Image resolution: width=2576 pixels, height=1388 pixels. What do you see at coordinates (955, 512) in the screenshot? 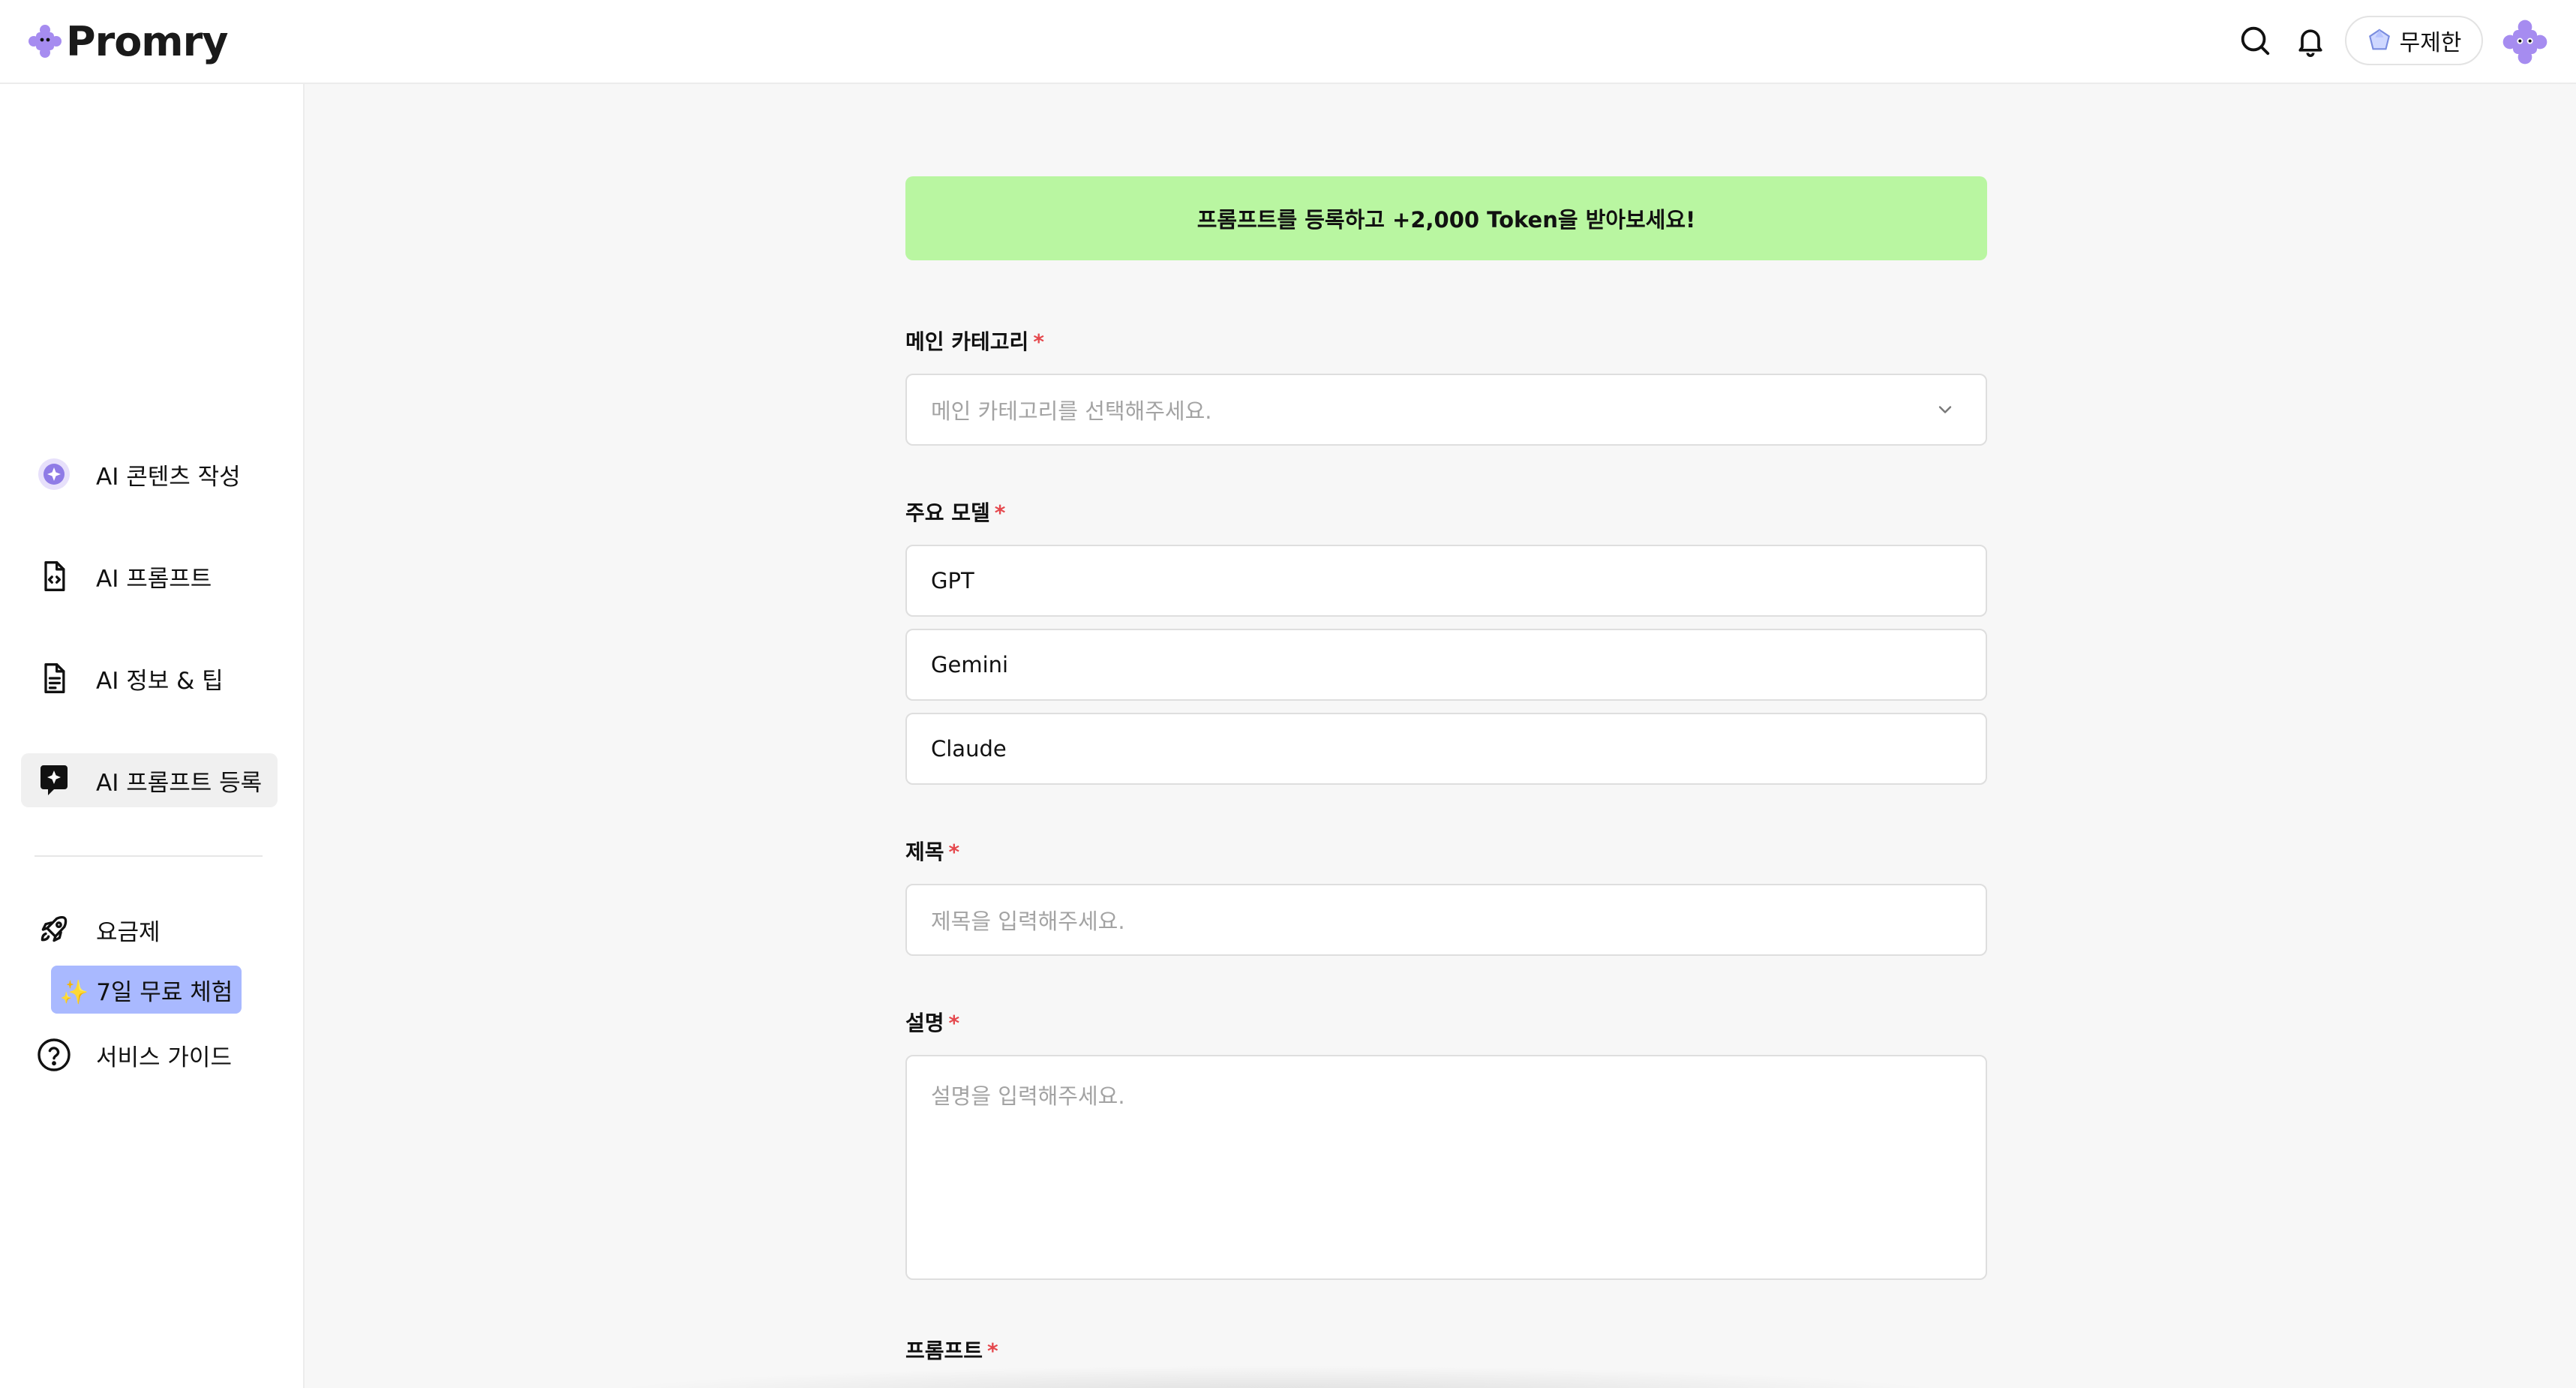
I see `models-label: 주요 모델 *` at bounding box center [955, 512].